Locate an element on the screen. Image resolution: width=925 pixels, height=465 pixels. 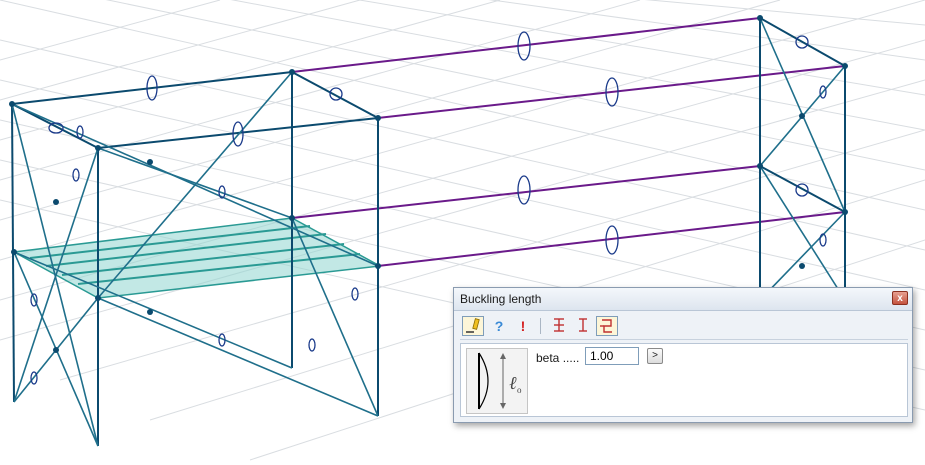
buckling-diagram-icon: ℓ o is located at coordinates (497, 381).